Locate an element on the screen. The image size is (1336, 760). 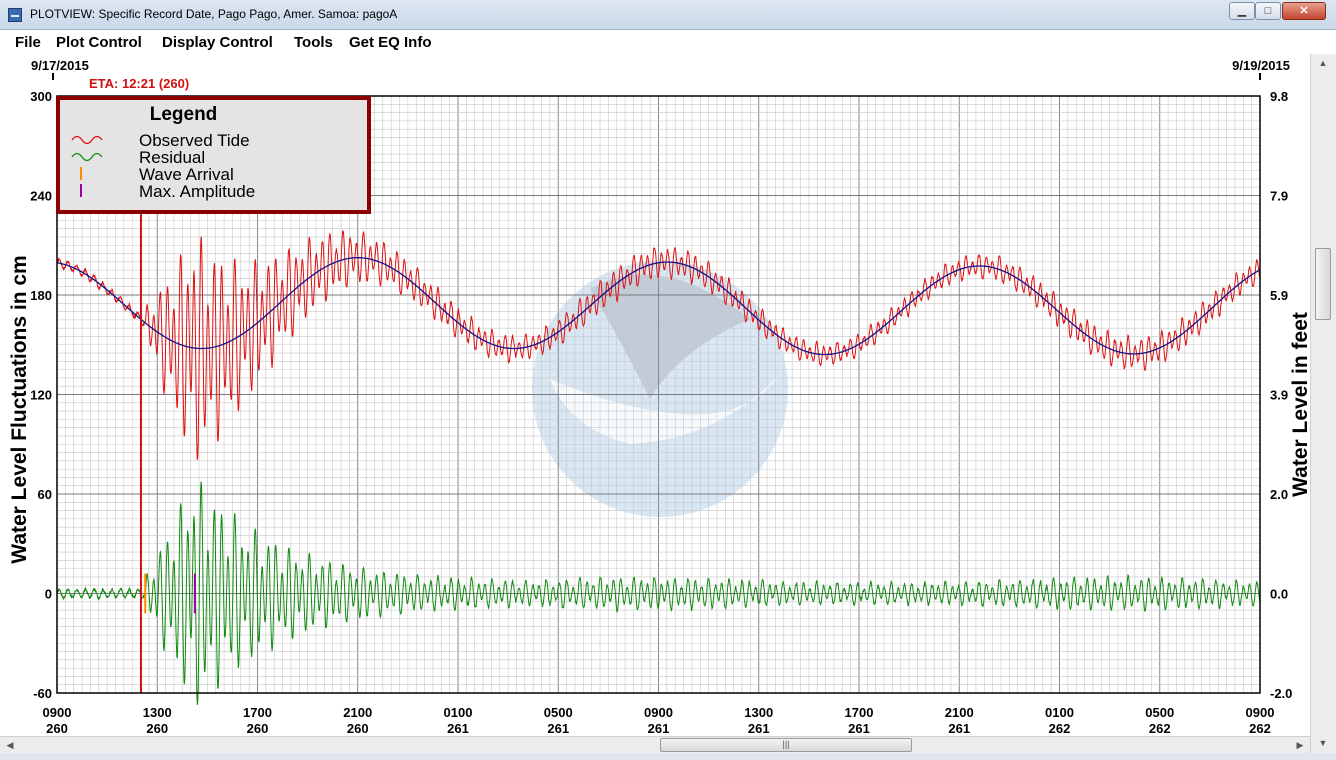
y-axis-label-right: Water Level in feet is located at coordinates (1299, 404).